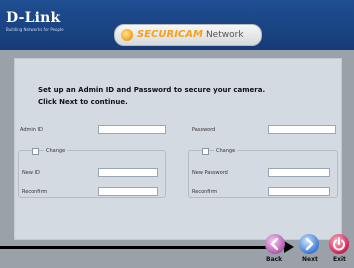 This screenshot has height=268, width=354. What do you see at coordinates (35, 151) in the screenshot?
I see `change-id-checkbox` at bounding box center [35, 151].